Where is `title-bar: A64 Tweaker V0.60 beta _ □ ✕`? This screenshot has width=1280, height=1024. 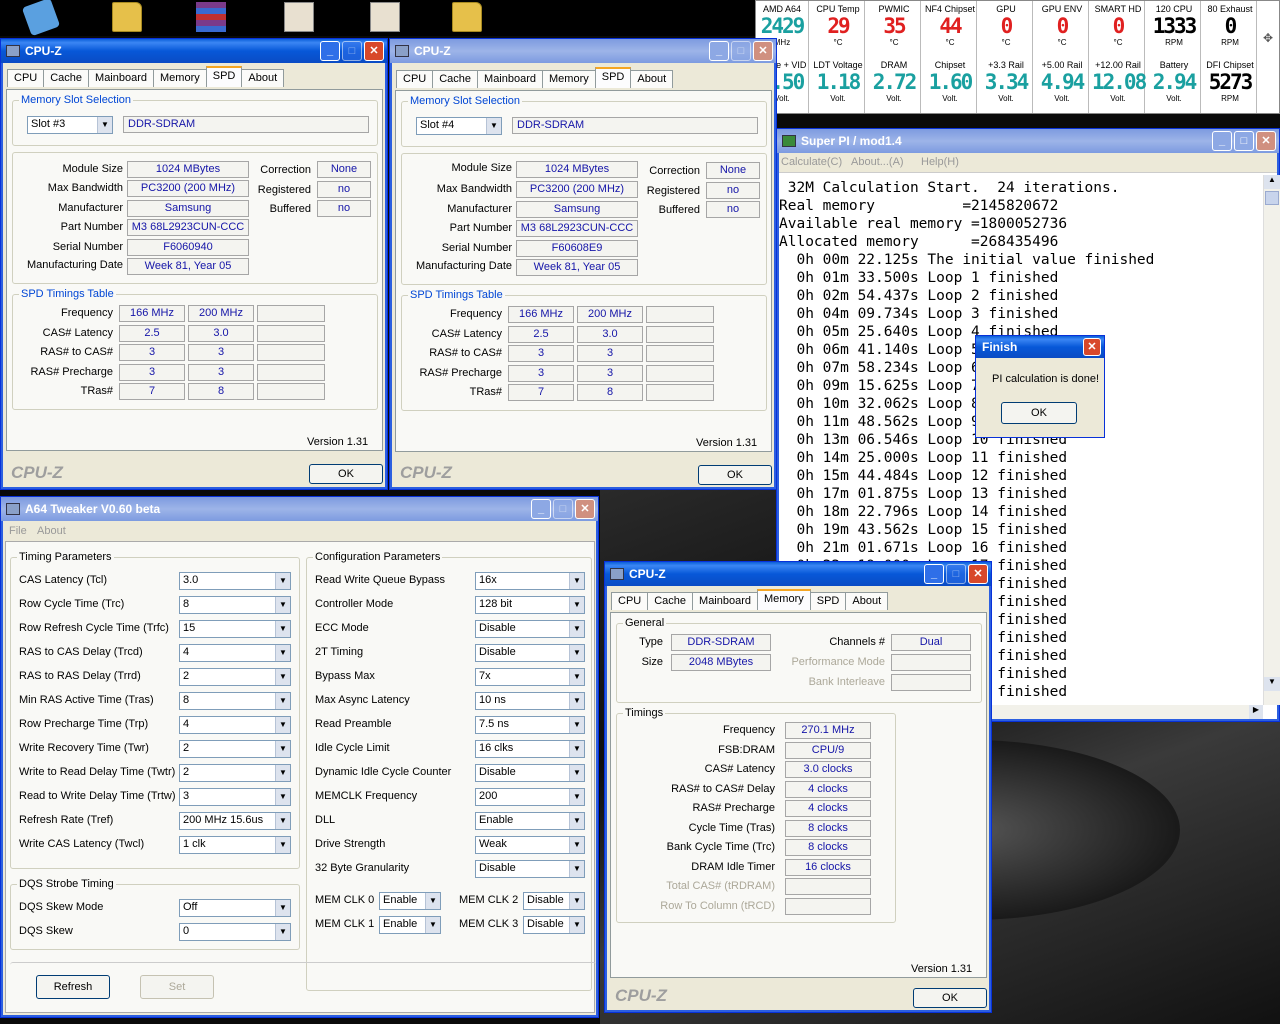
title-bar: A64 Tweaker V0.60 beta _ □ ✕ is located at coordinates (299, 509).